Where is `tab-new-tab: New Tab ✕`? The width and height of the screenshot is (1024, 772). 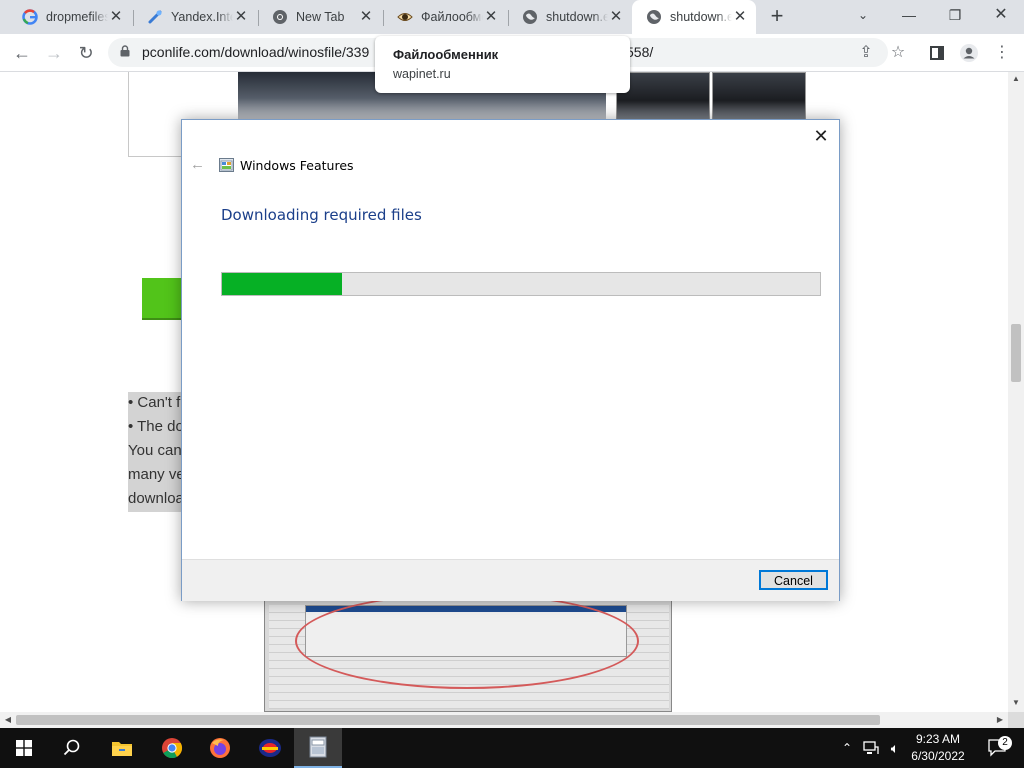 tab-new-tab: New Tab ✕ is located at coordinates (320, 17).